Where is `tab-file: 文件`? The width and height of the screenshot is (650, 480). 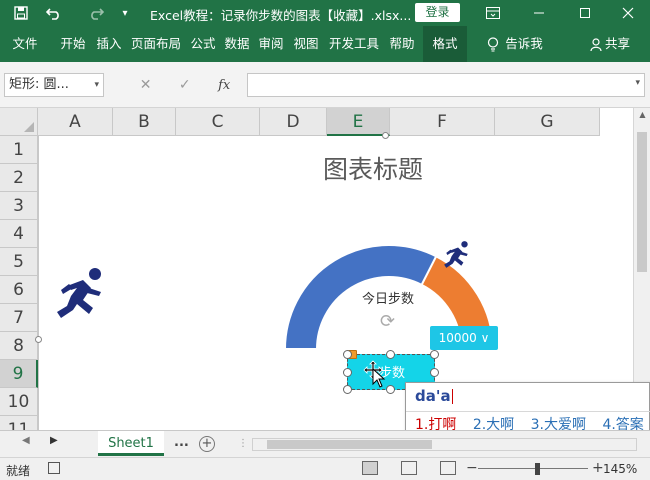 tab-file: 文件 is located at coordinates (25, 44).